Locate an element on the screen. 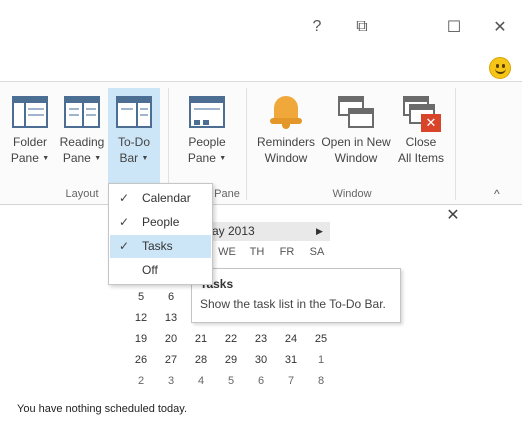  close-all-items-button: ✕ Close All Items is located at coordinates (421, 136).